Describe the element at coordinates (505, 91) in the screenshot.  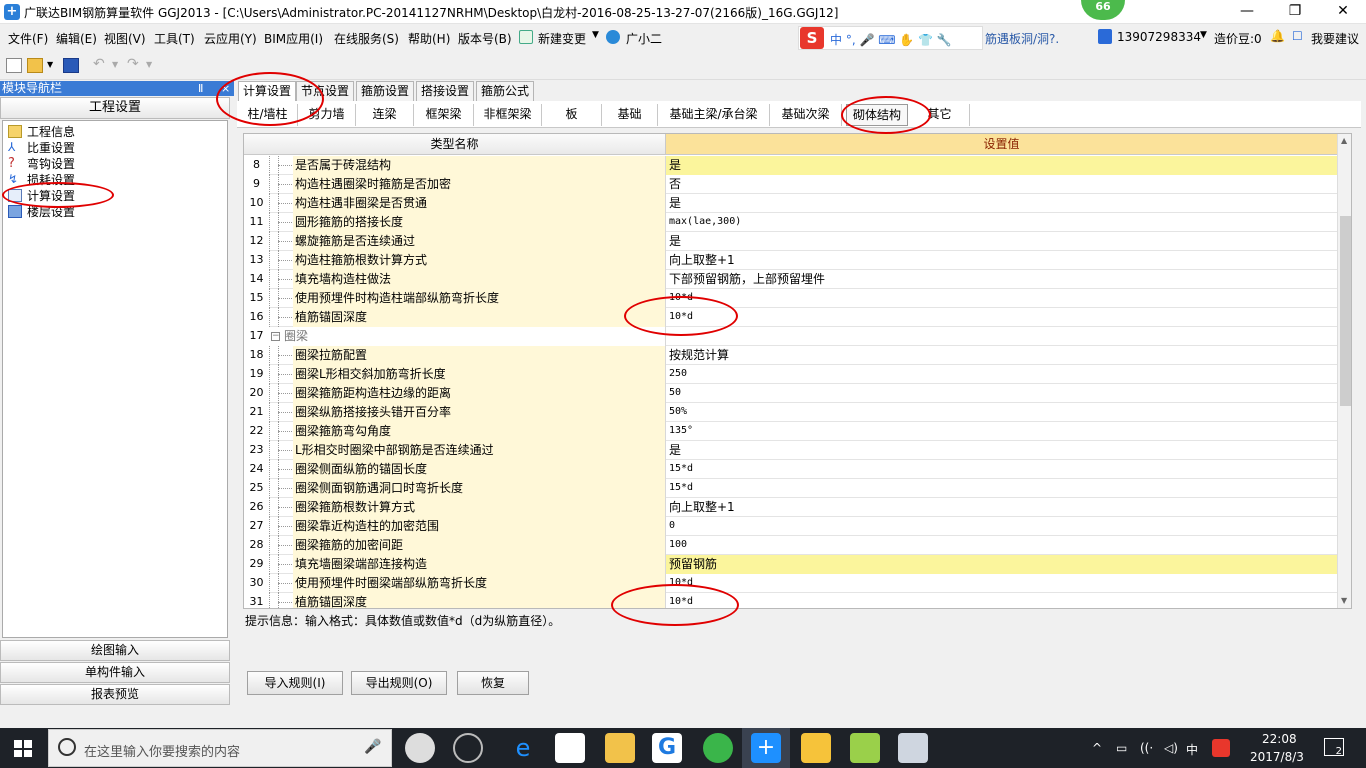
I see `tab-stirrup-formula: 箍筋公式` at that location.